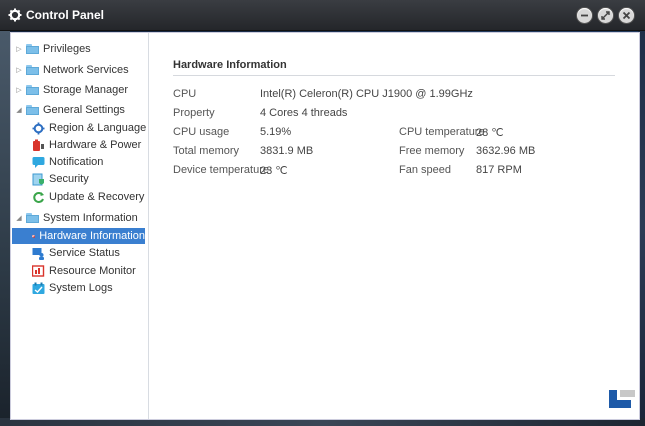  What do you see at coordinates (84, 253) in the screenshot?
I see `sidebar-item-label: Service Status` at bounding box center [84, 253].